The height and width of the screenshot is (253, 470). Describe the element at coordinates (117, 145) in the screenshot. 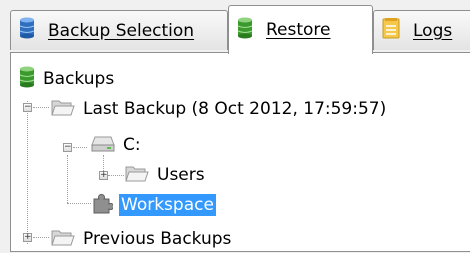

I see `tree-item-drive-c: C:` at that location.